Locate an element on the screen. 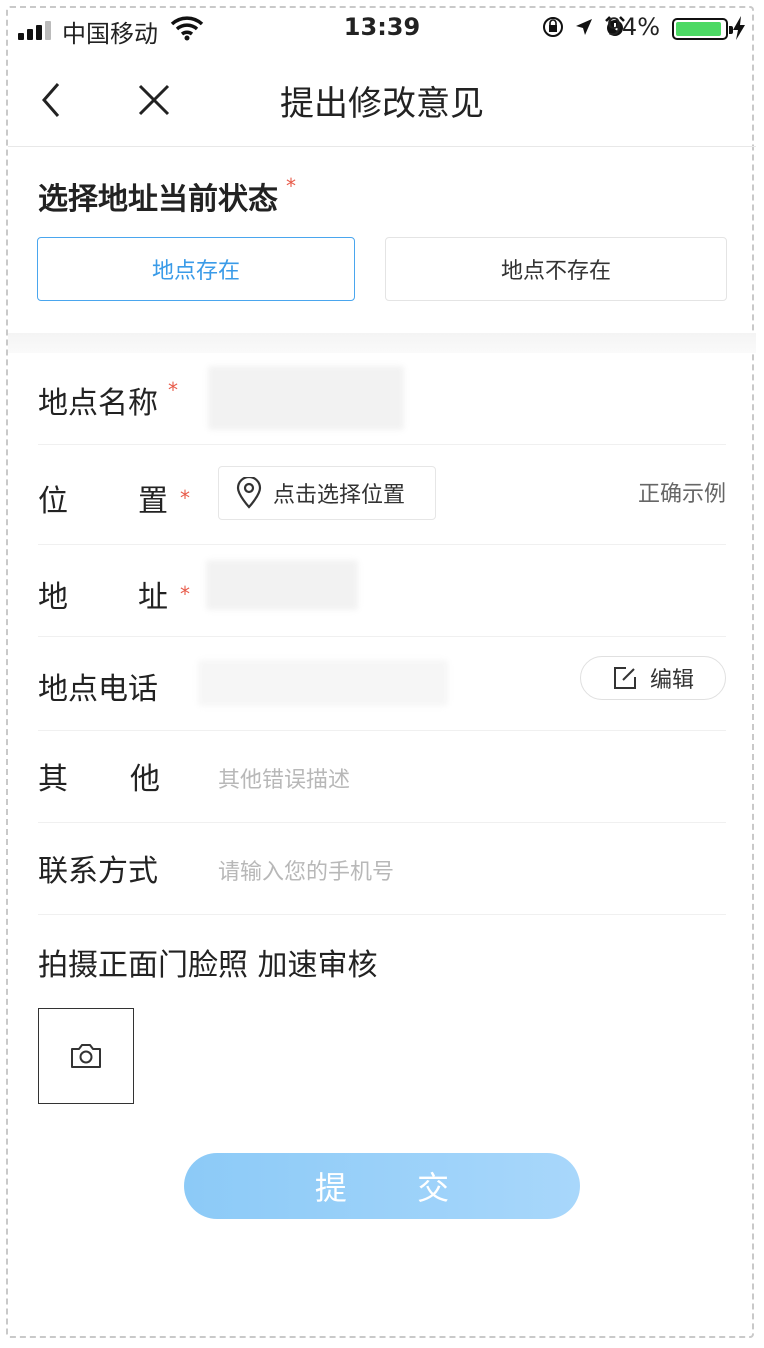 This screenshot has width=764, height=1348. correct-example-link: 正确示例 is located at coordinates (682, 492).